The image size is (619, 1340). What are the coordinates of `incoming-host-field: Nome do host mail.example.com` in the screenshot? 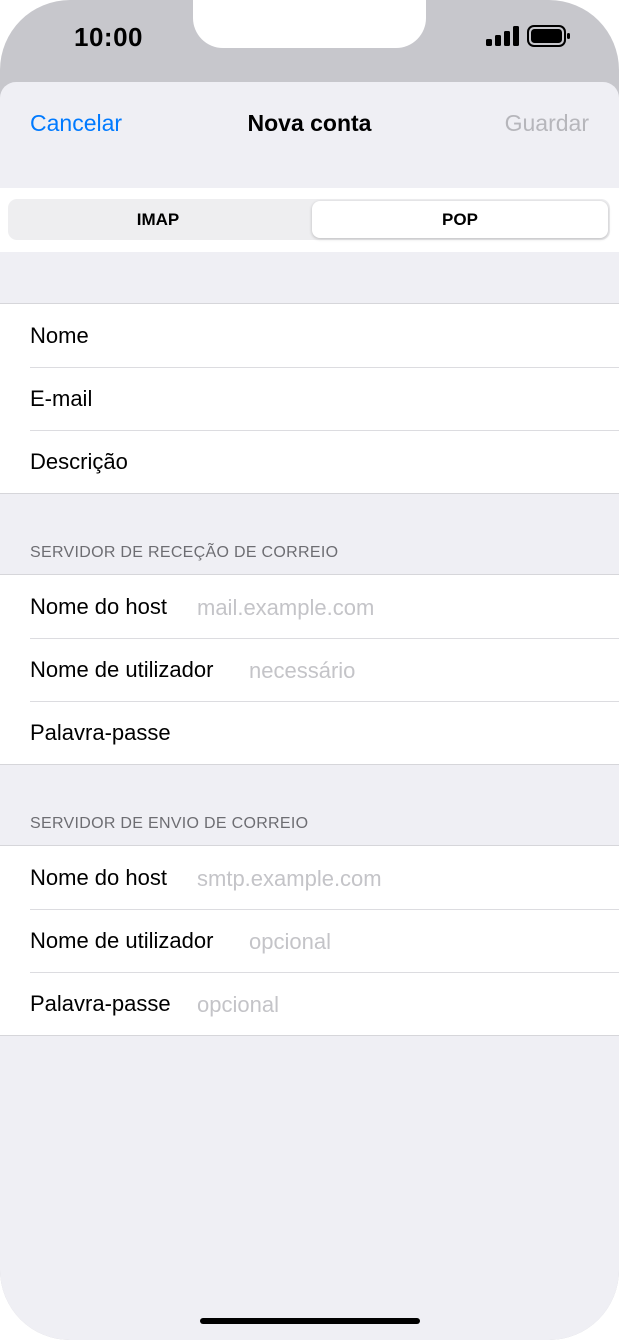 It's located at (309, 606).